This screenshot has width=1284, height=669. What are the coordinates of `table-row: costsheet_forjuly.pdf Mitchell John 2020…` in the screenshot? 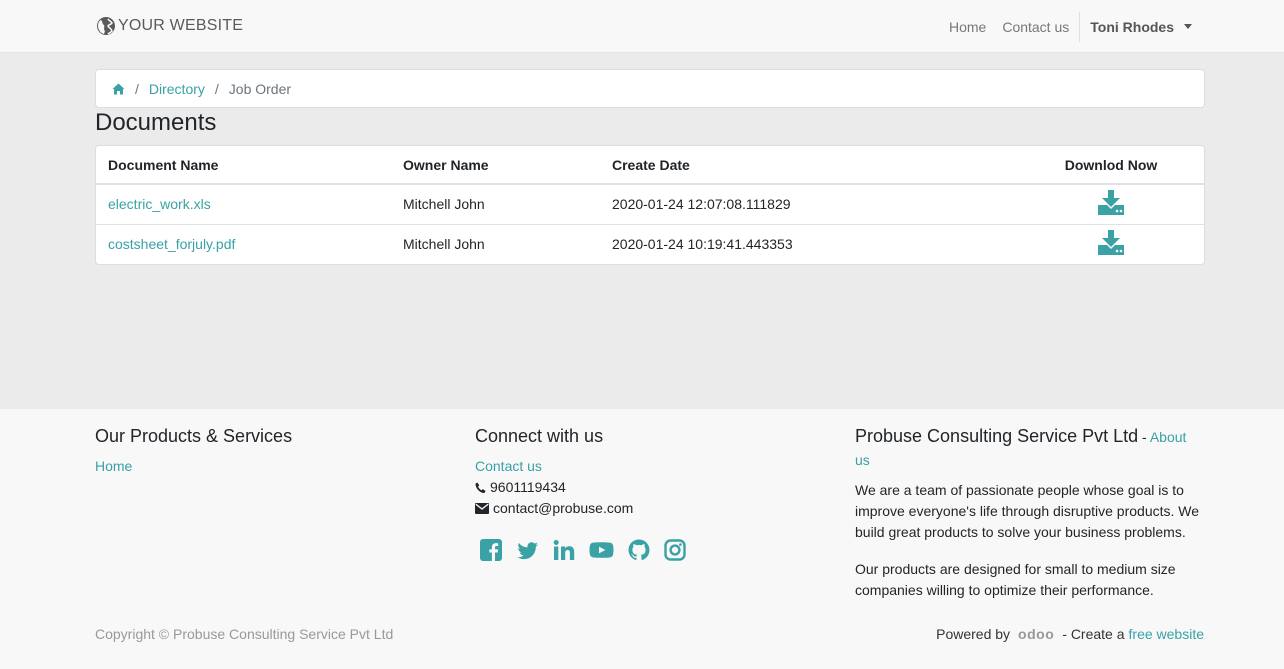 It's located at (650, 243).